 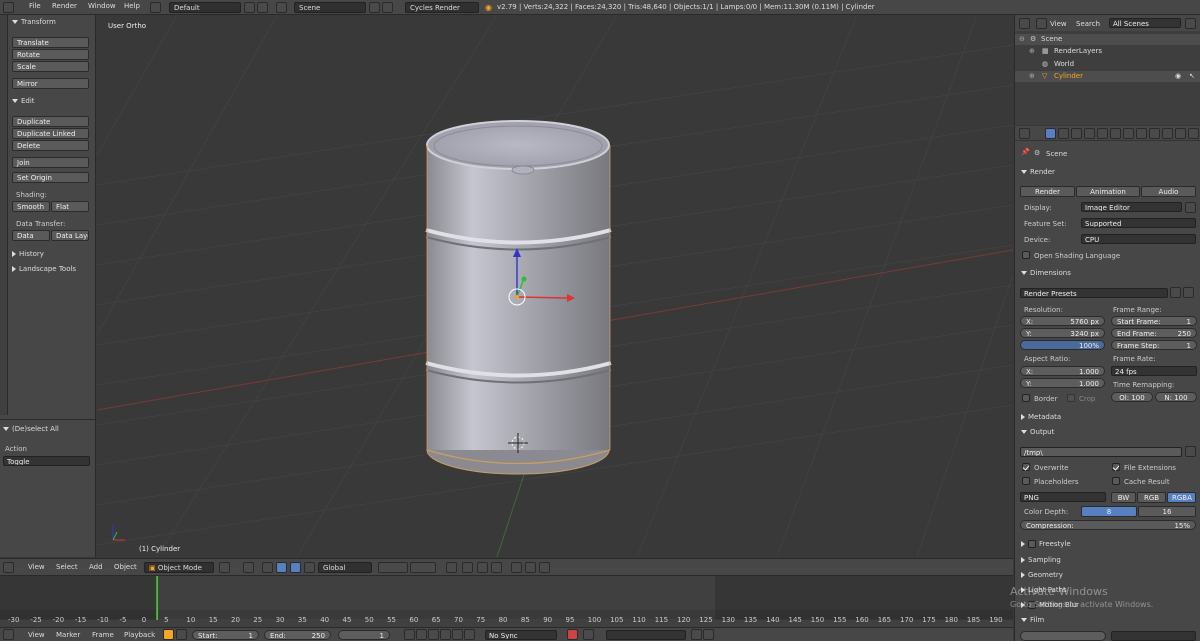 I want to click on jump-end-icon, so click(x=469, y=634).